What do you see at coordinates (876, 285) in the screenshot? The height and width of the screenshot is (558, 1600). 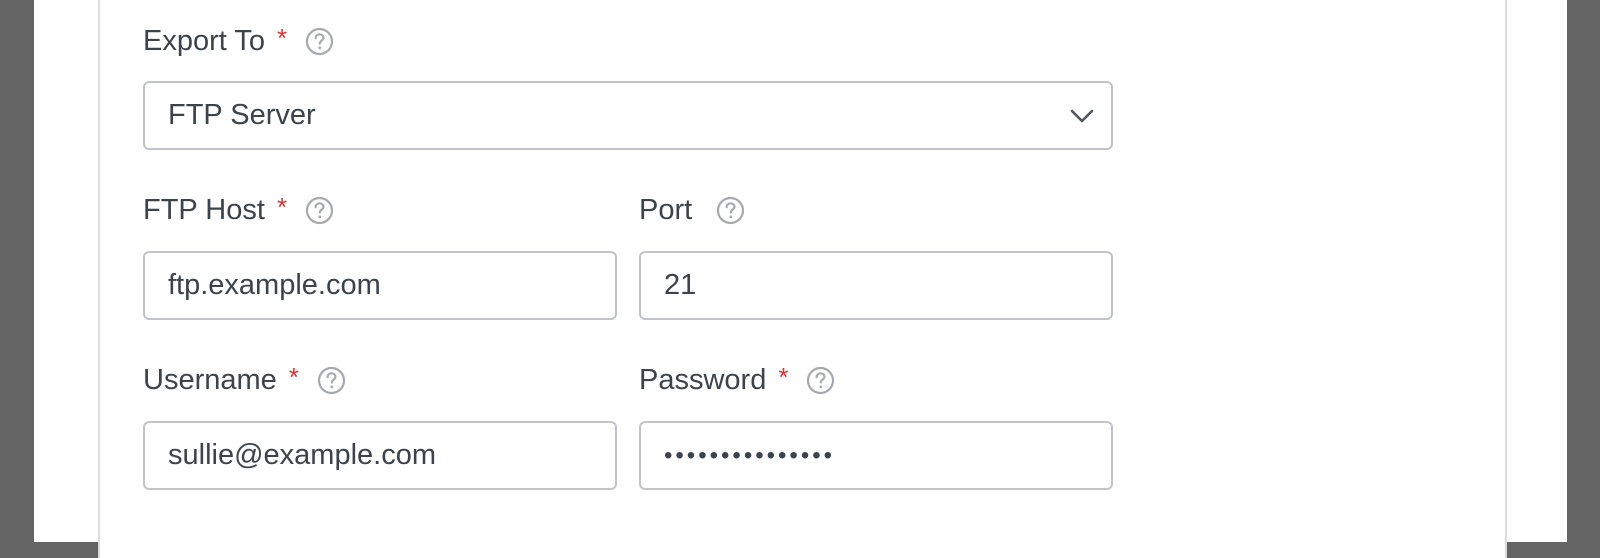 I see `port-input: 21` at bounding box center [876, 285].